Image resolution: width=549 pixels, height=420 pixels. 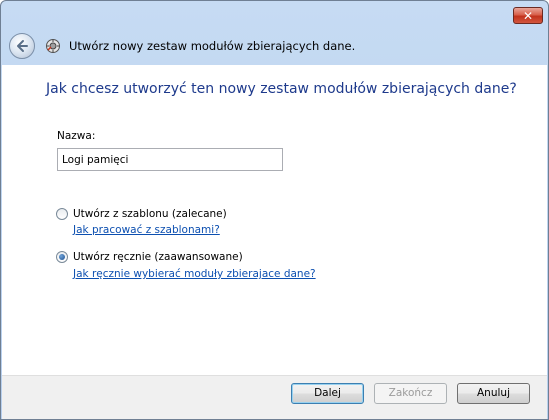 I want to click on wizard-footer: Dalej Zakończ Anuluj, so click(x=274, y=397).